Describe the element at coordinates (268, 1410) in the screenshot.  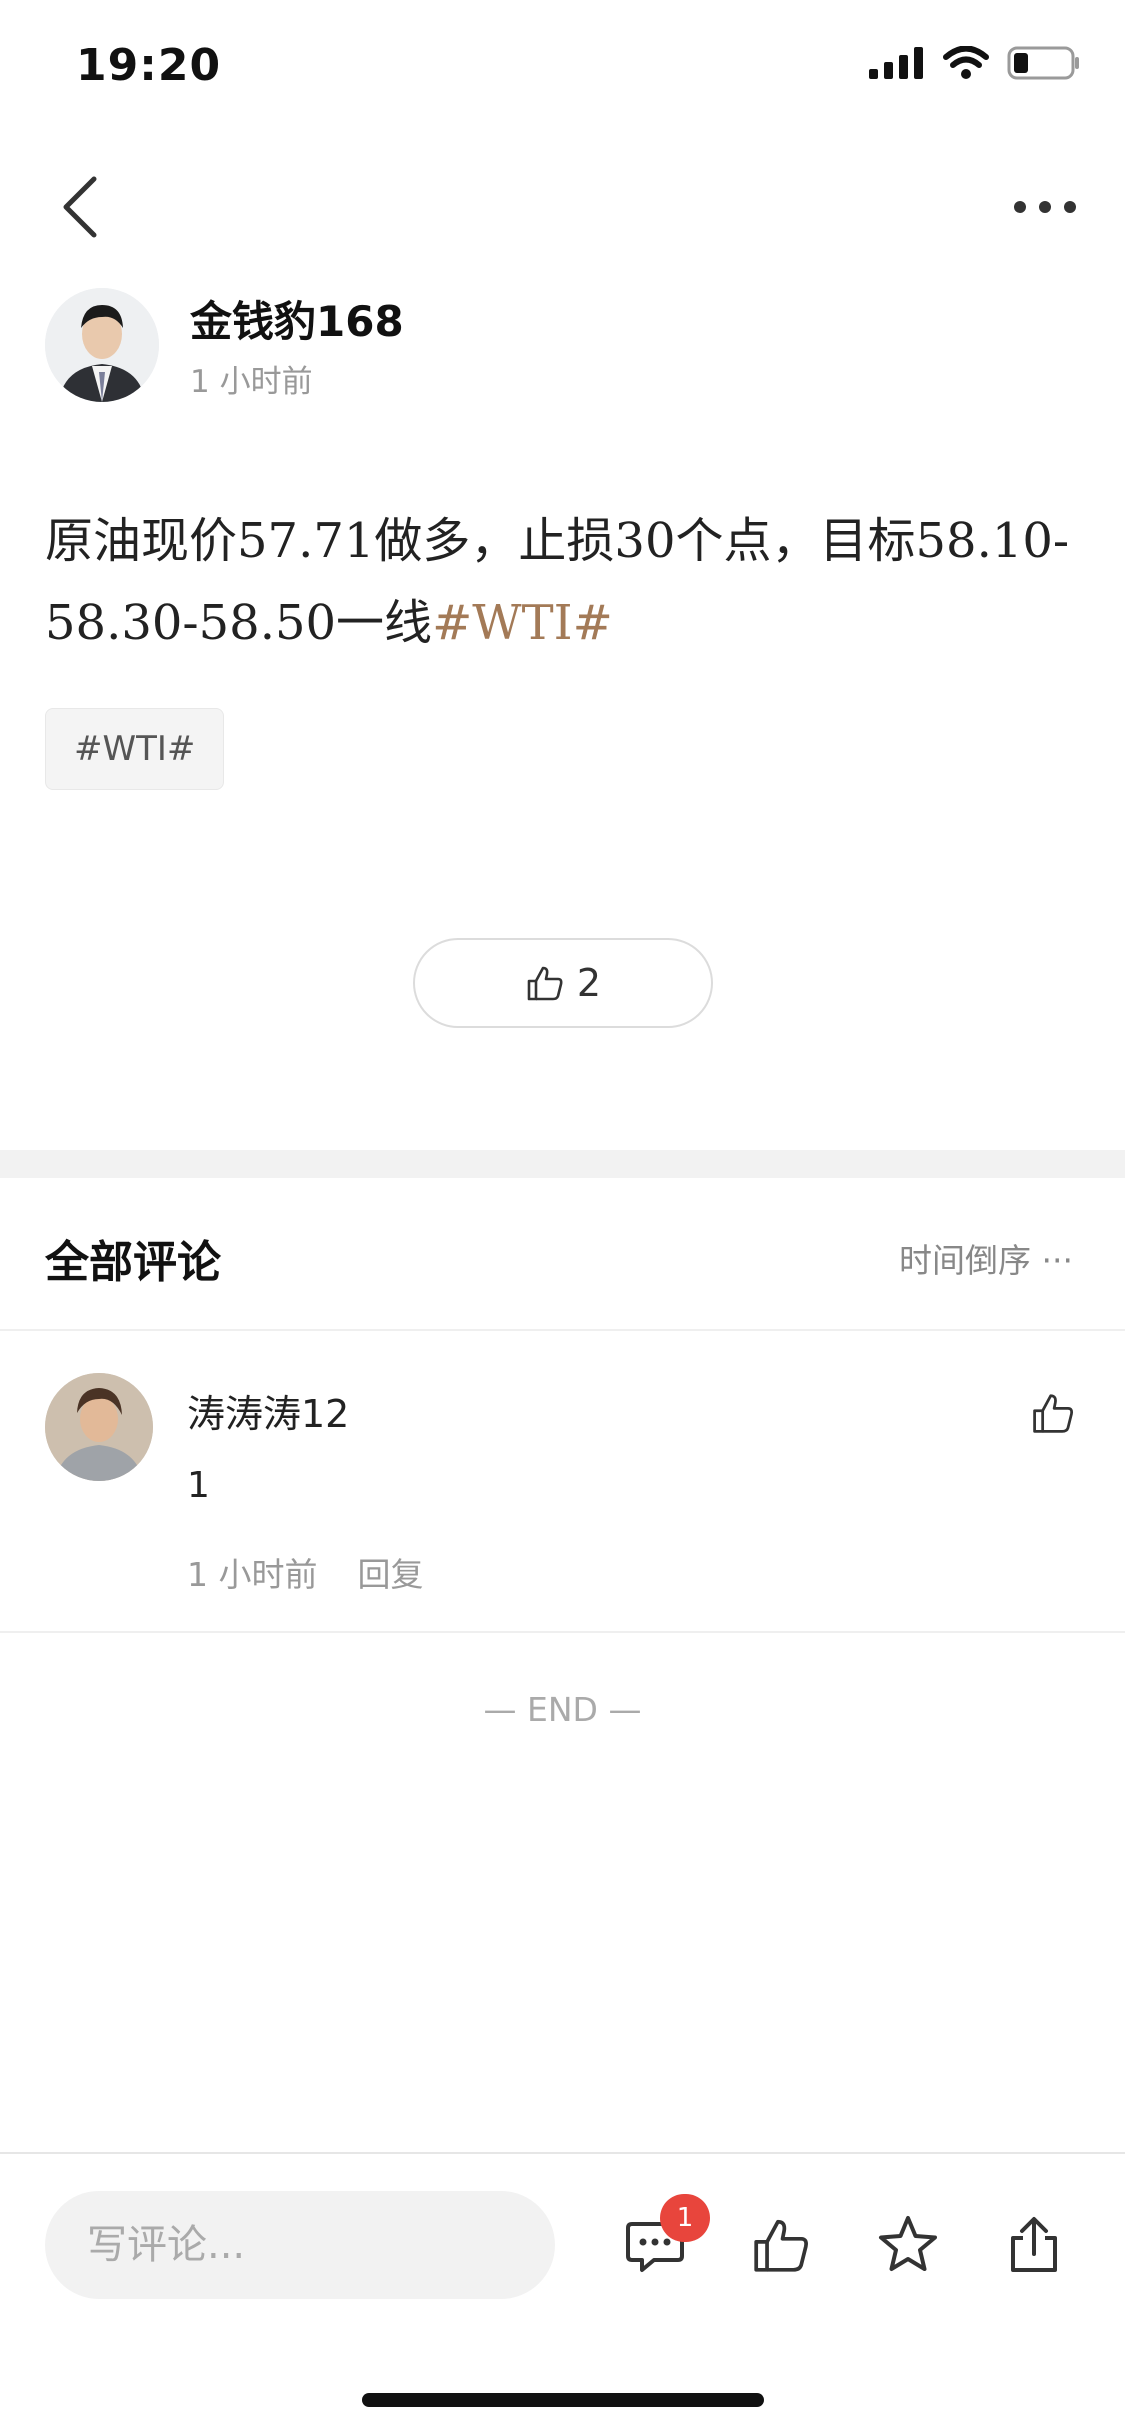
I see `commenter-name: 涛涛涛12` at that location.